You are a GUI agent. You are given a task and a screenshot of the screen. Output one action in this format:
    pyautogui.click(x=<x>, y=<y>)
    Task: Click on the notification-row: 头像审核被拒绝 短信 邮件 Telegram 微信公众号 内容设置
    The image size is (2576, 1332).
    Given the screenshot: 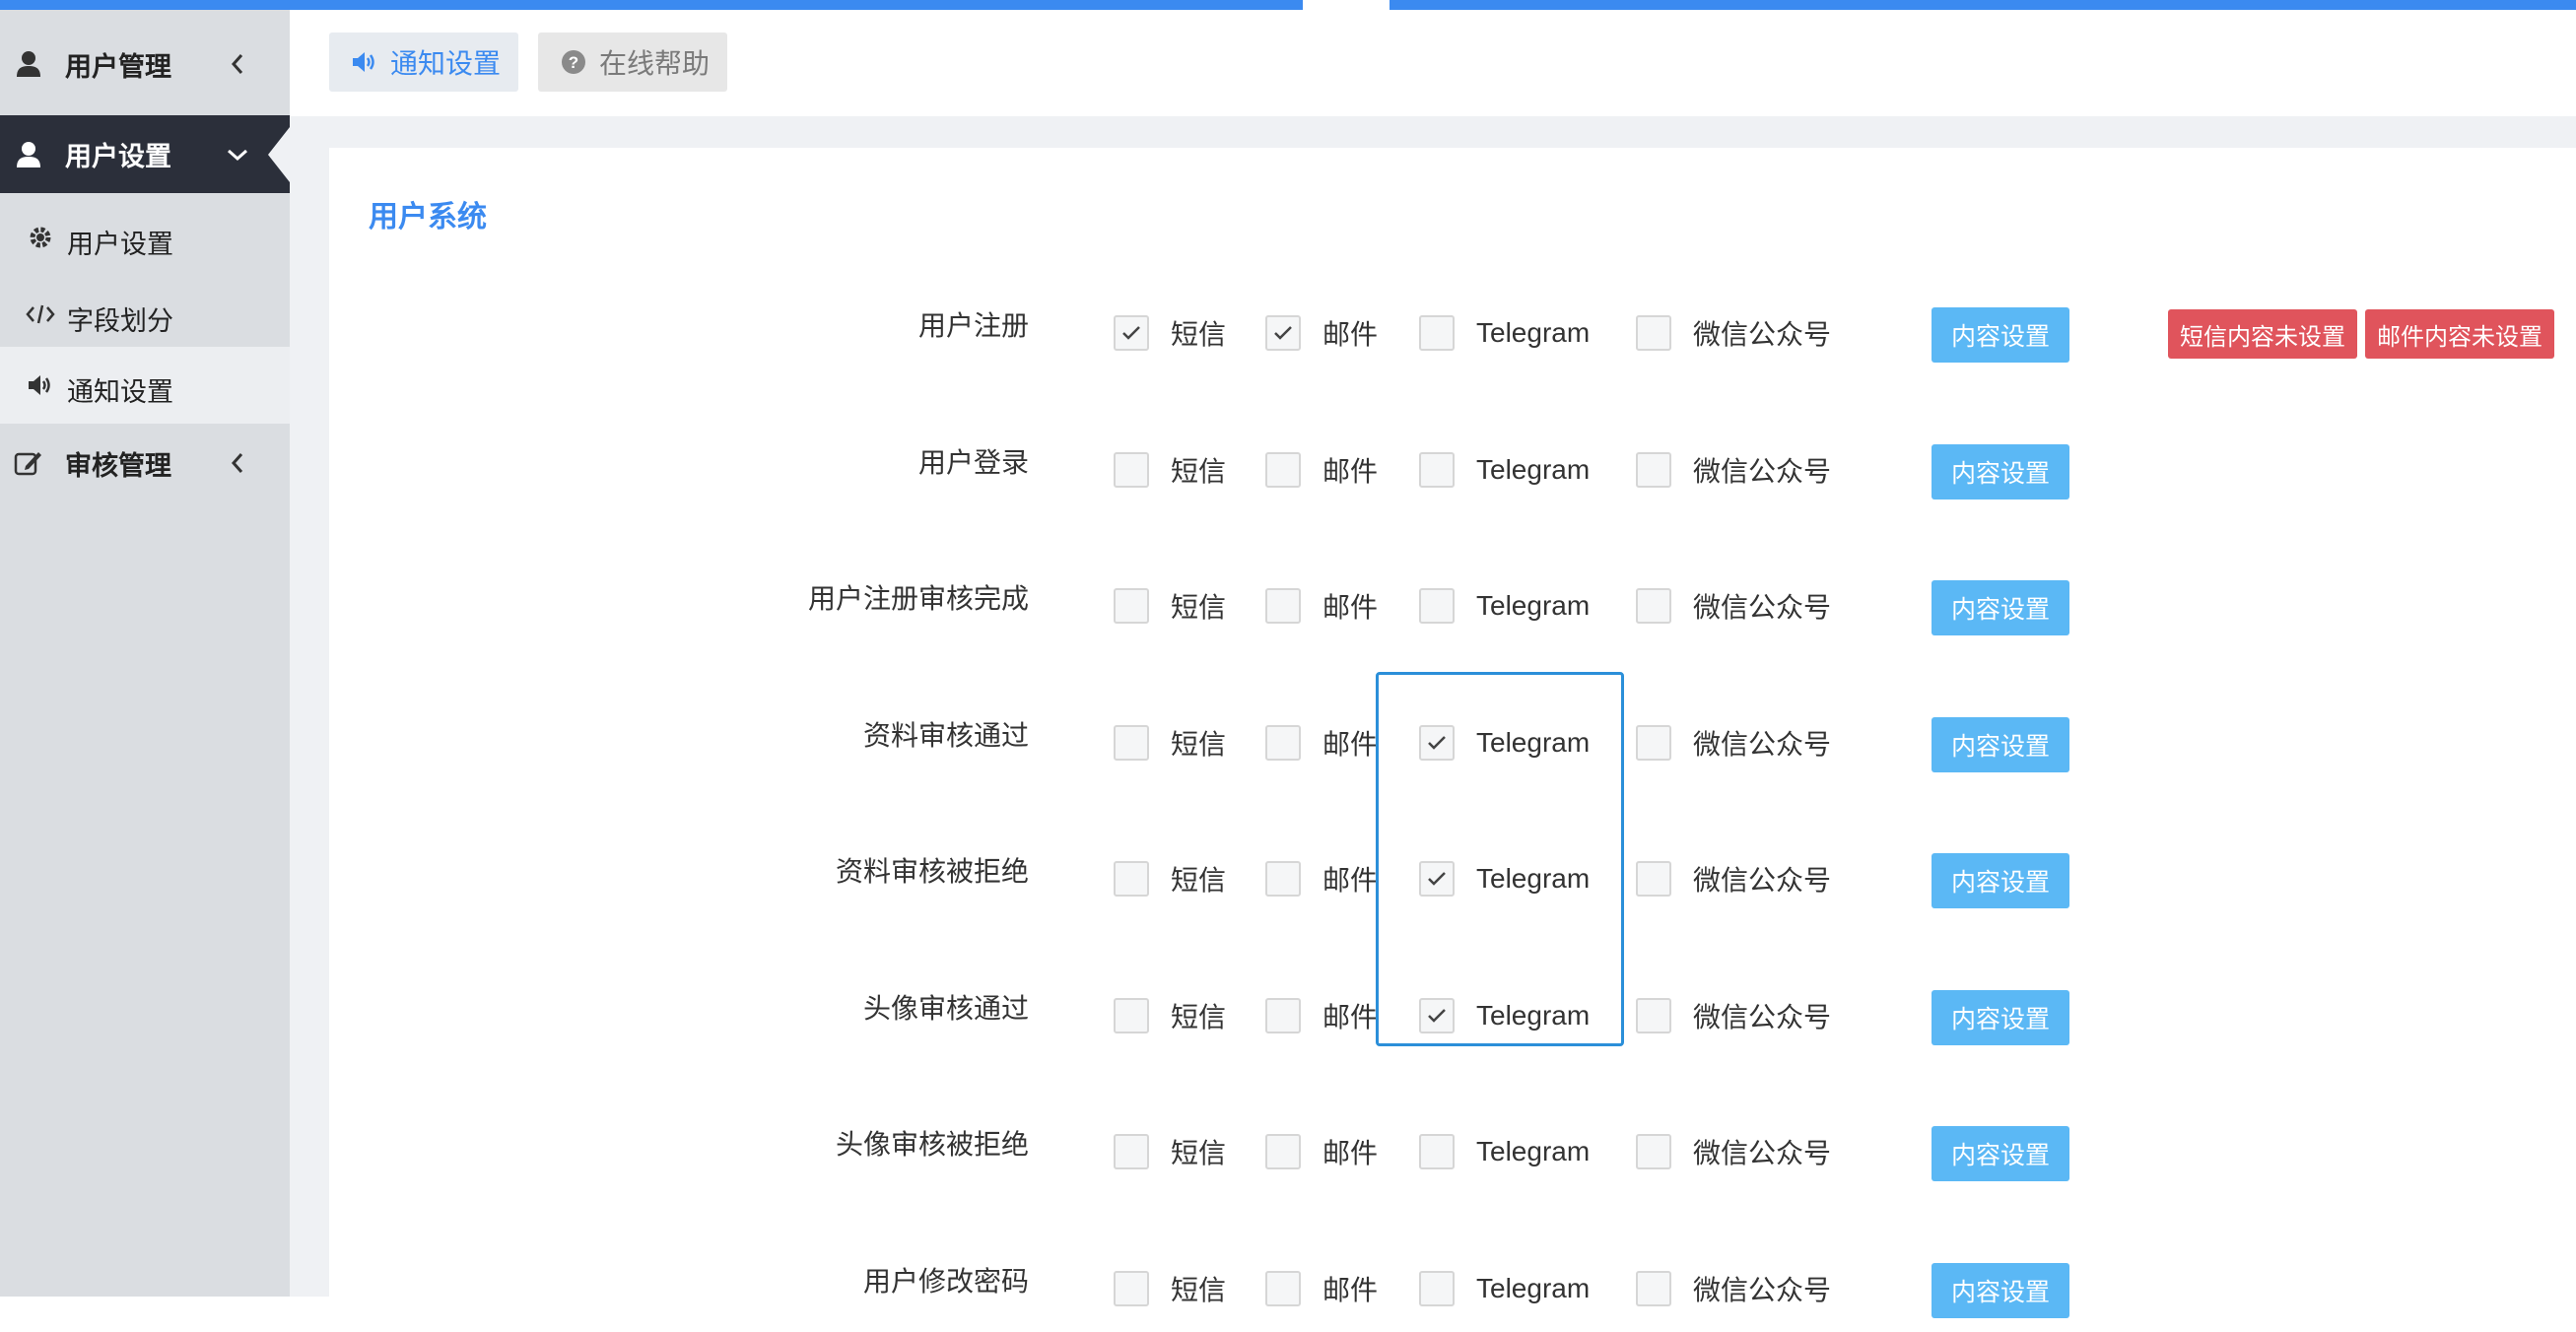 What is the action you would take?
    pyautogui.click(x=1452, y=1160)
    